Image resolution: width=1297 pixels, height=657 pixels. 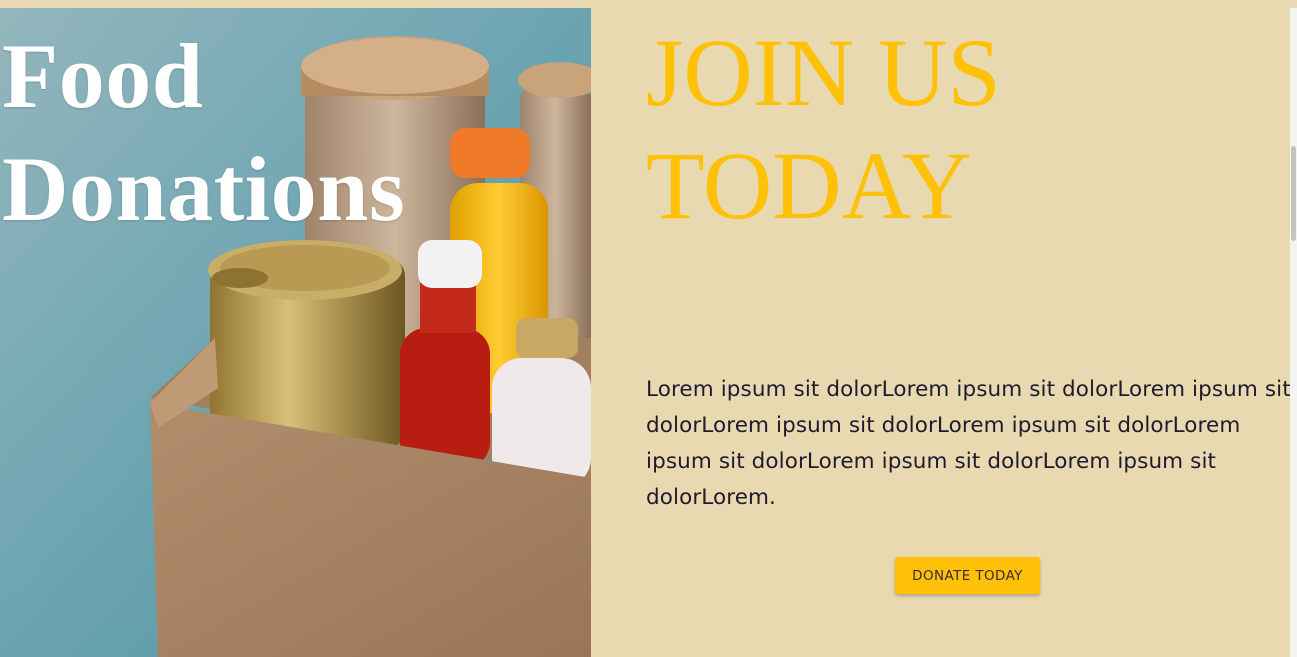 I want to click on hero-title-line-2: Donations, so click(x=204, y=189).